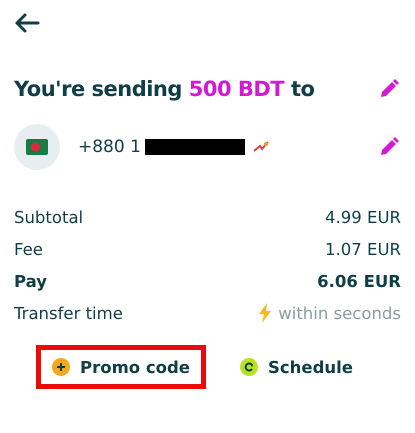  What do you see at coordinates (61, 367) in the screenshot?
I see `plus-icon` at bounding box center [61, 367].